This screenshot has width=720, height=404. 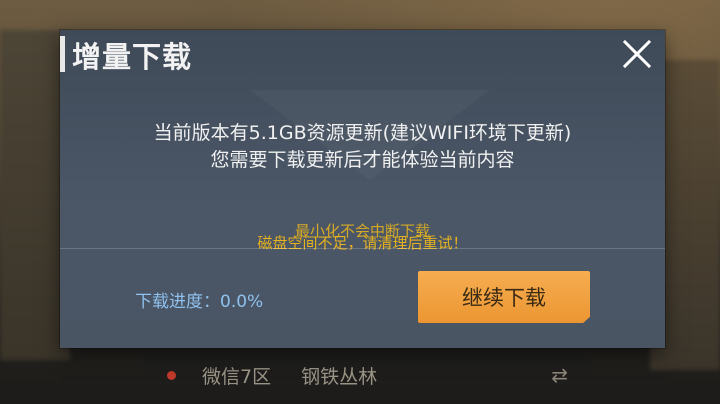 I want to click on download-progress-label: 下载进度：0.0%, so click(x=199, y=302).